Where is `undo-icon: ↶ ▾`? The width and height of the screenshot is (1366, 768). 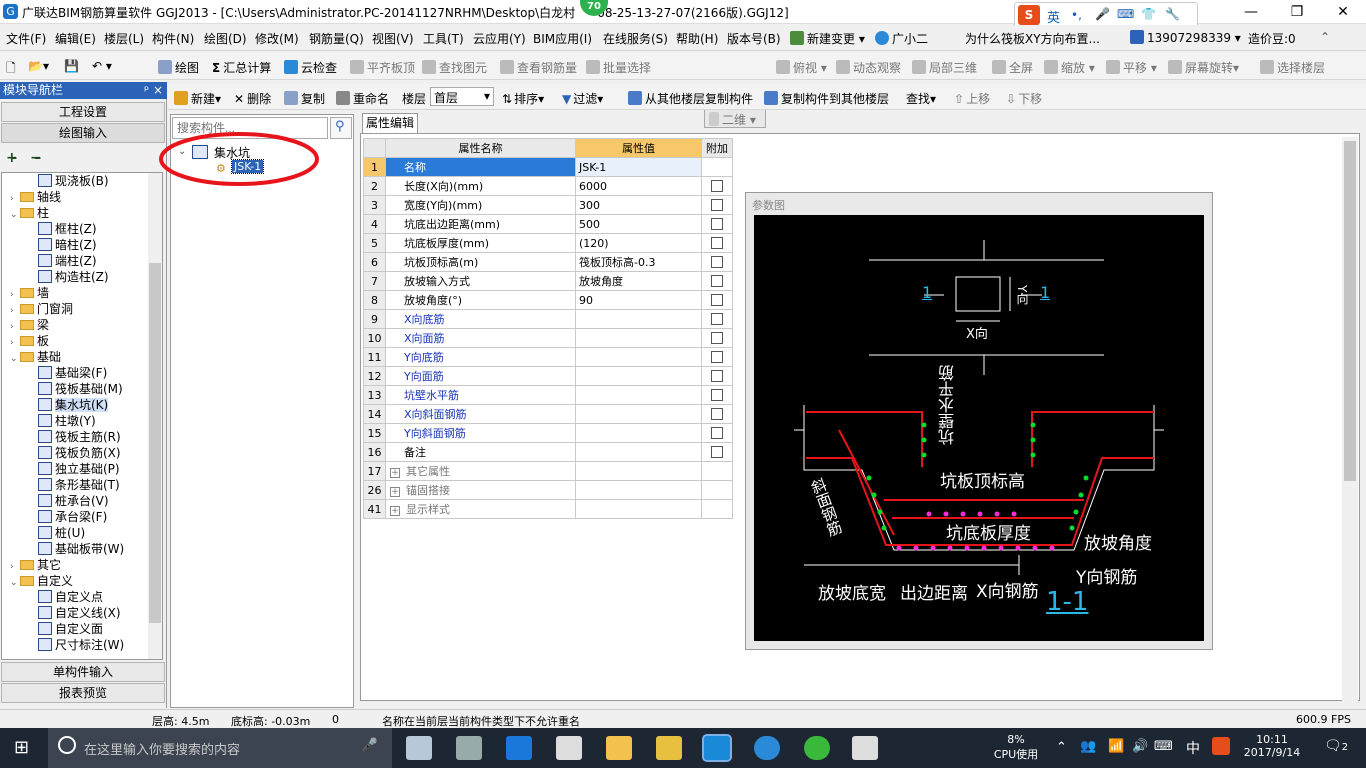 undo-icon: ↶ ▾ is located at coordinates (102, 66).